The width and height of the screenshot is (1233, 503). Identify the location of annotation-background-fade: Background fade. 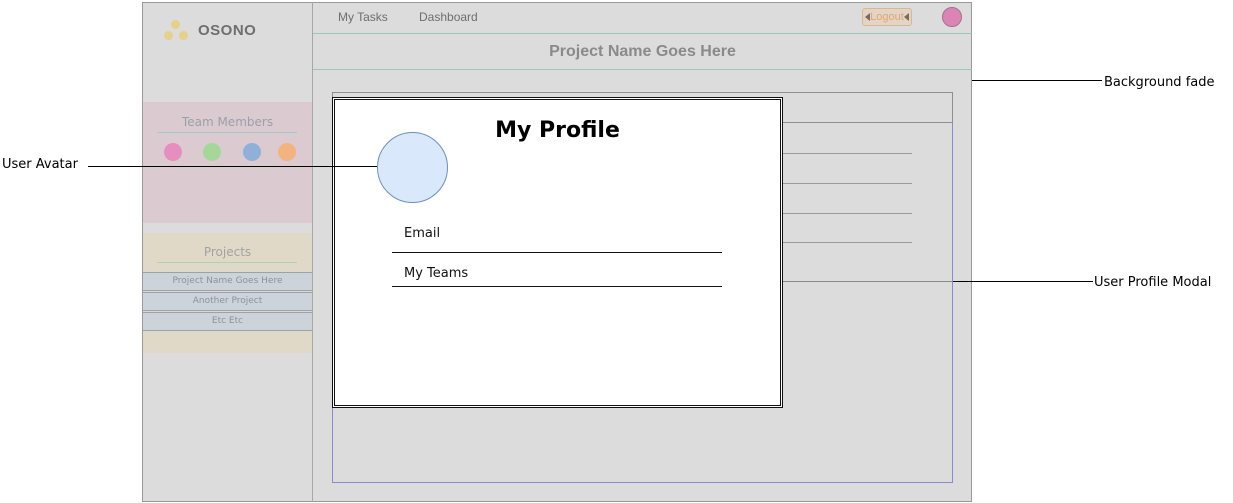
(1159, 82).